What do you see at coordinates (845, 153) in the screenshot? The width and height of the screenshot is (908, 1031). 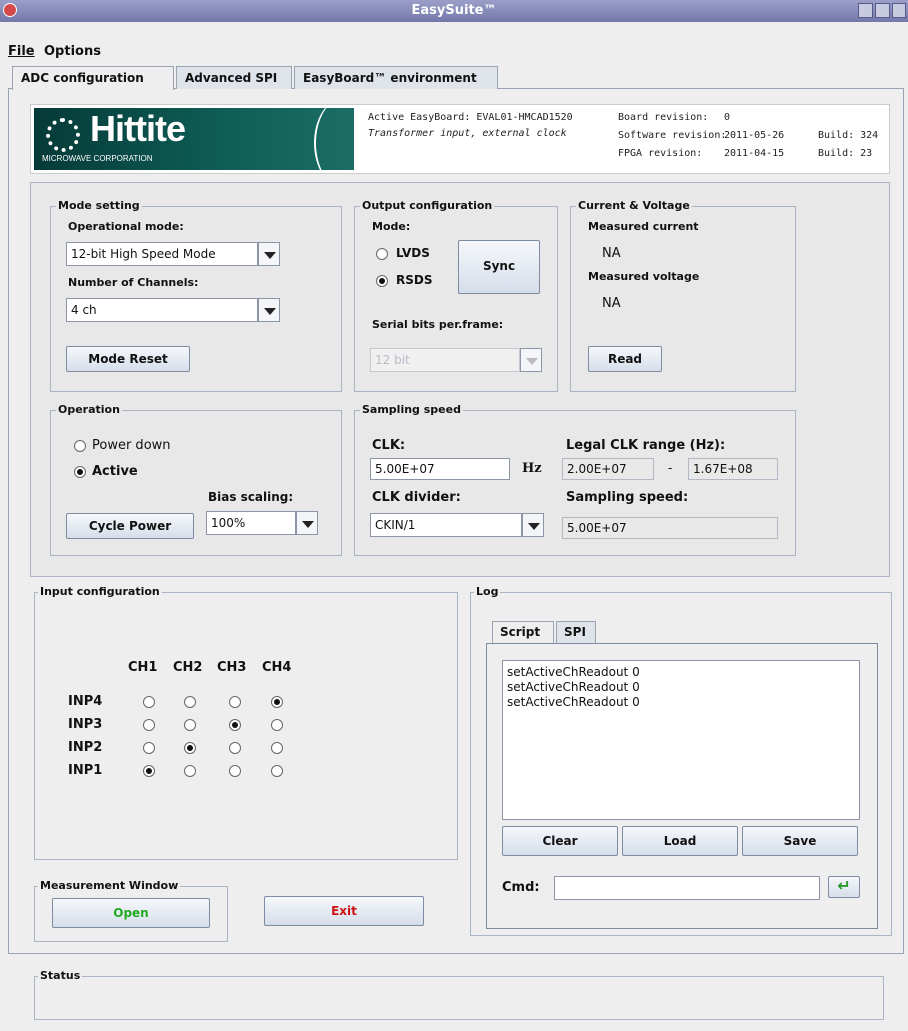 I see `fpga-build: Build: 23` at bounding box center [845, 153].